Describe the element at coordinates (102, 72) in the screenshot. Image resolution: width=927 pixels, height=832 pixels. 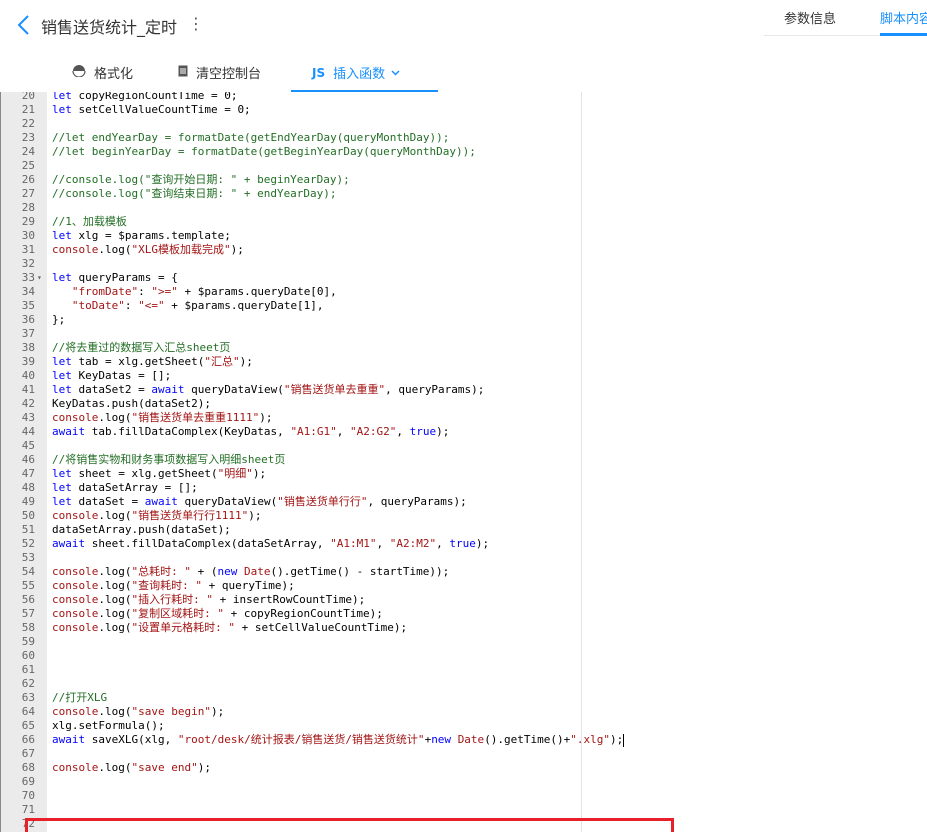
I see `format-button: 格式化` at that location.